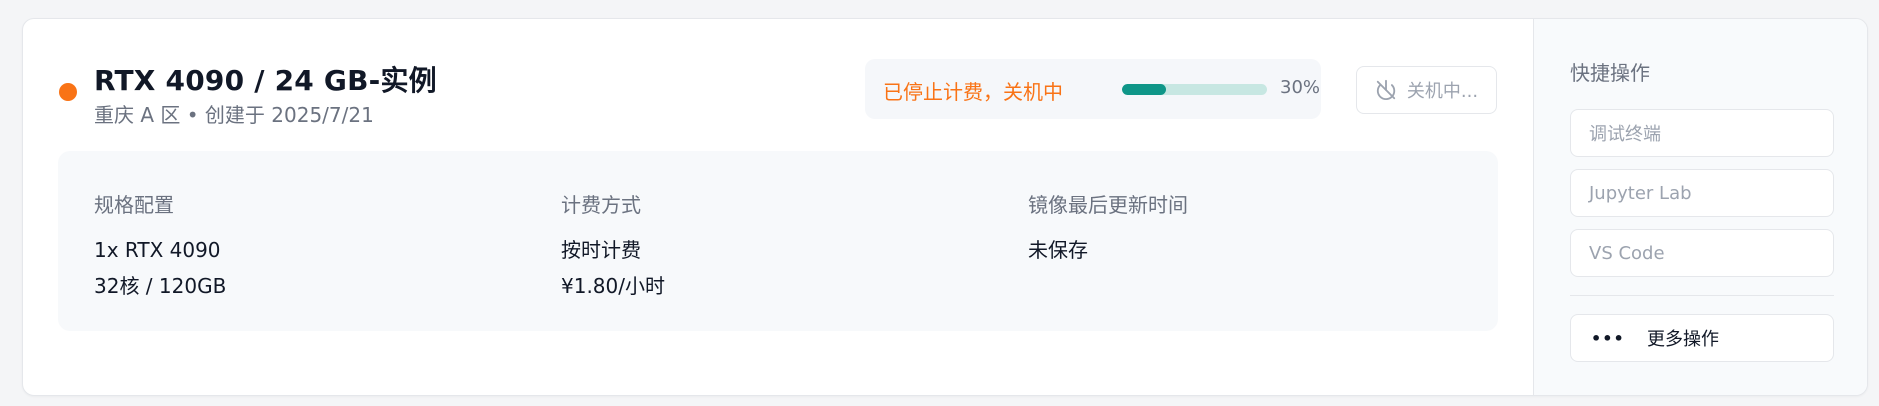 The height and width of the screenshot is (406, 1879). What do you see at coordinates (1608, 338) in the screenshot?
I see `more-dots-icon: •••` at bounding box center [1608, 338].